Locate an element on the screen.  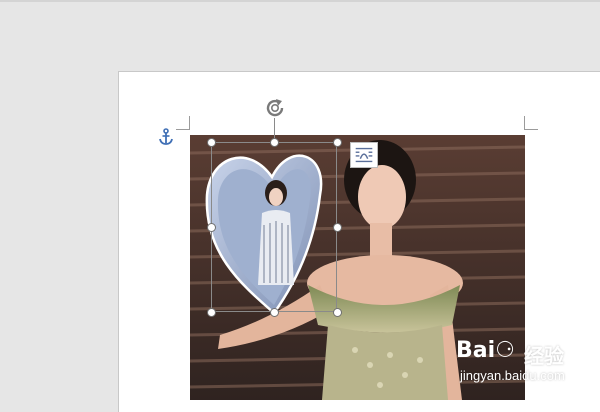
watermark-url: jingyan.baidu.com is located at coordinates (512, 375).